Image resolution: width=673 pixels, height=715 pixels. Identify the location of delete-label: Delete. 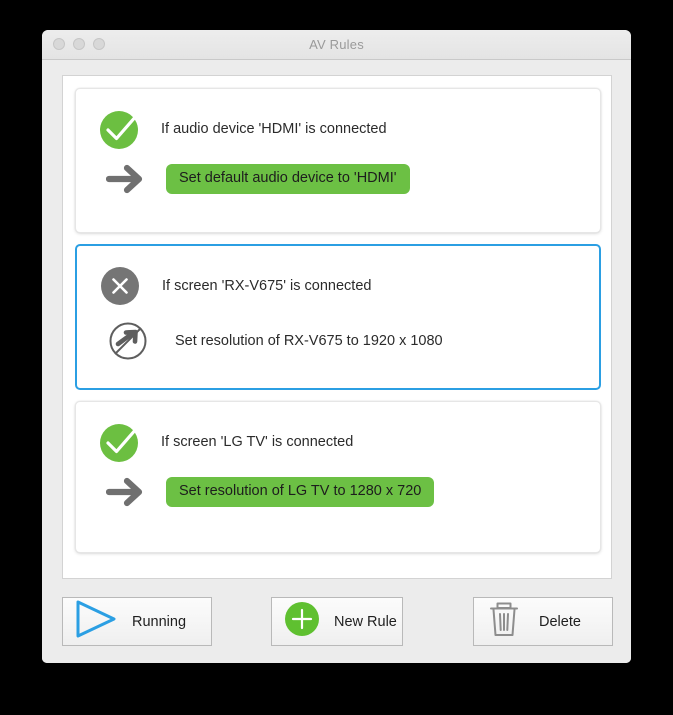
(560, 621).